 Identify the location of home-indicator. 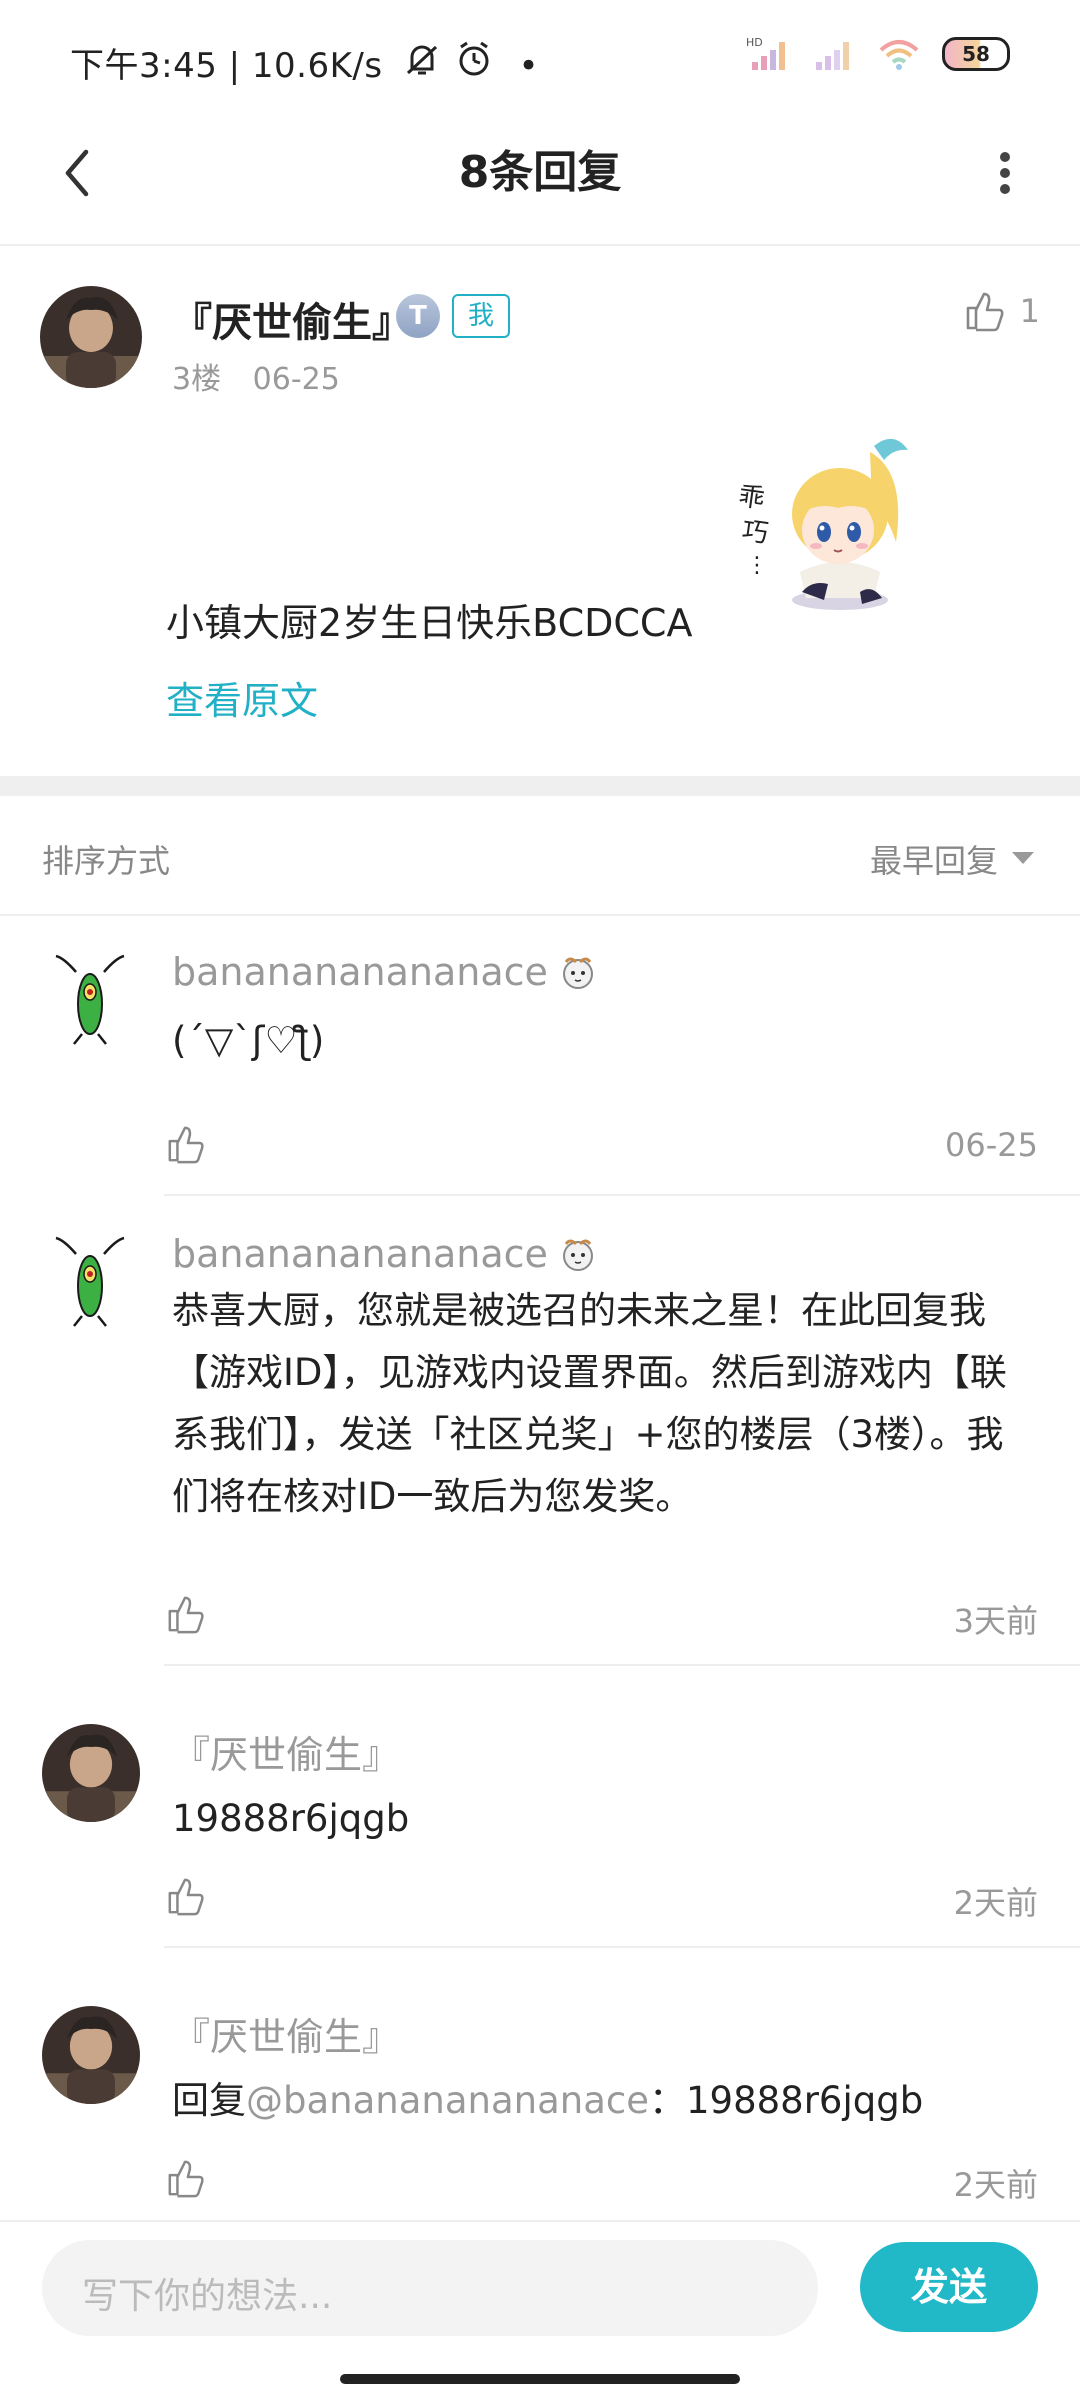
(540, 2379).